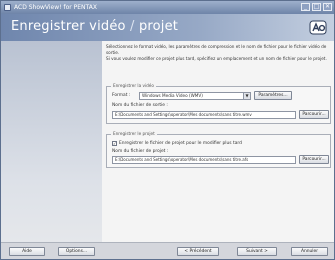  I want to click on format-label: Format :, so click(121, 95).